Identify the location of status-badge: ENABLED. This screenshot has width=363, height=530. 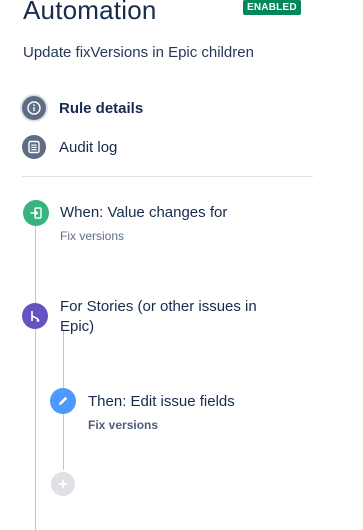
(272, 7).